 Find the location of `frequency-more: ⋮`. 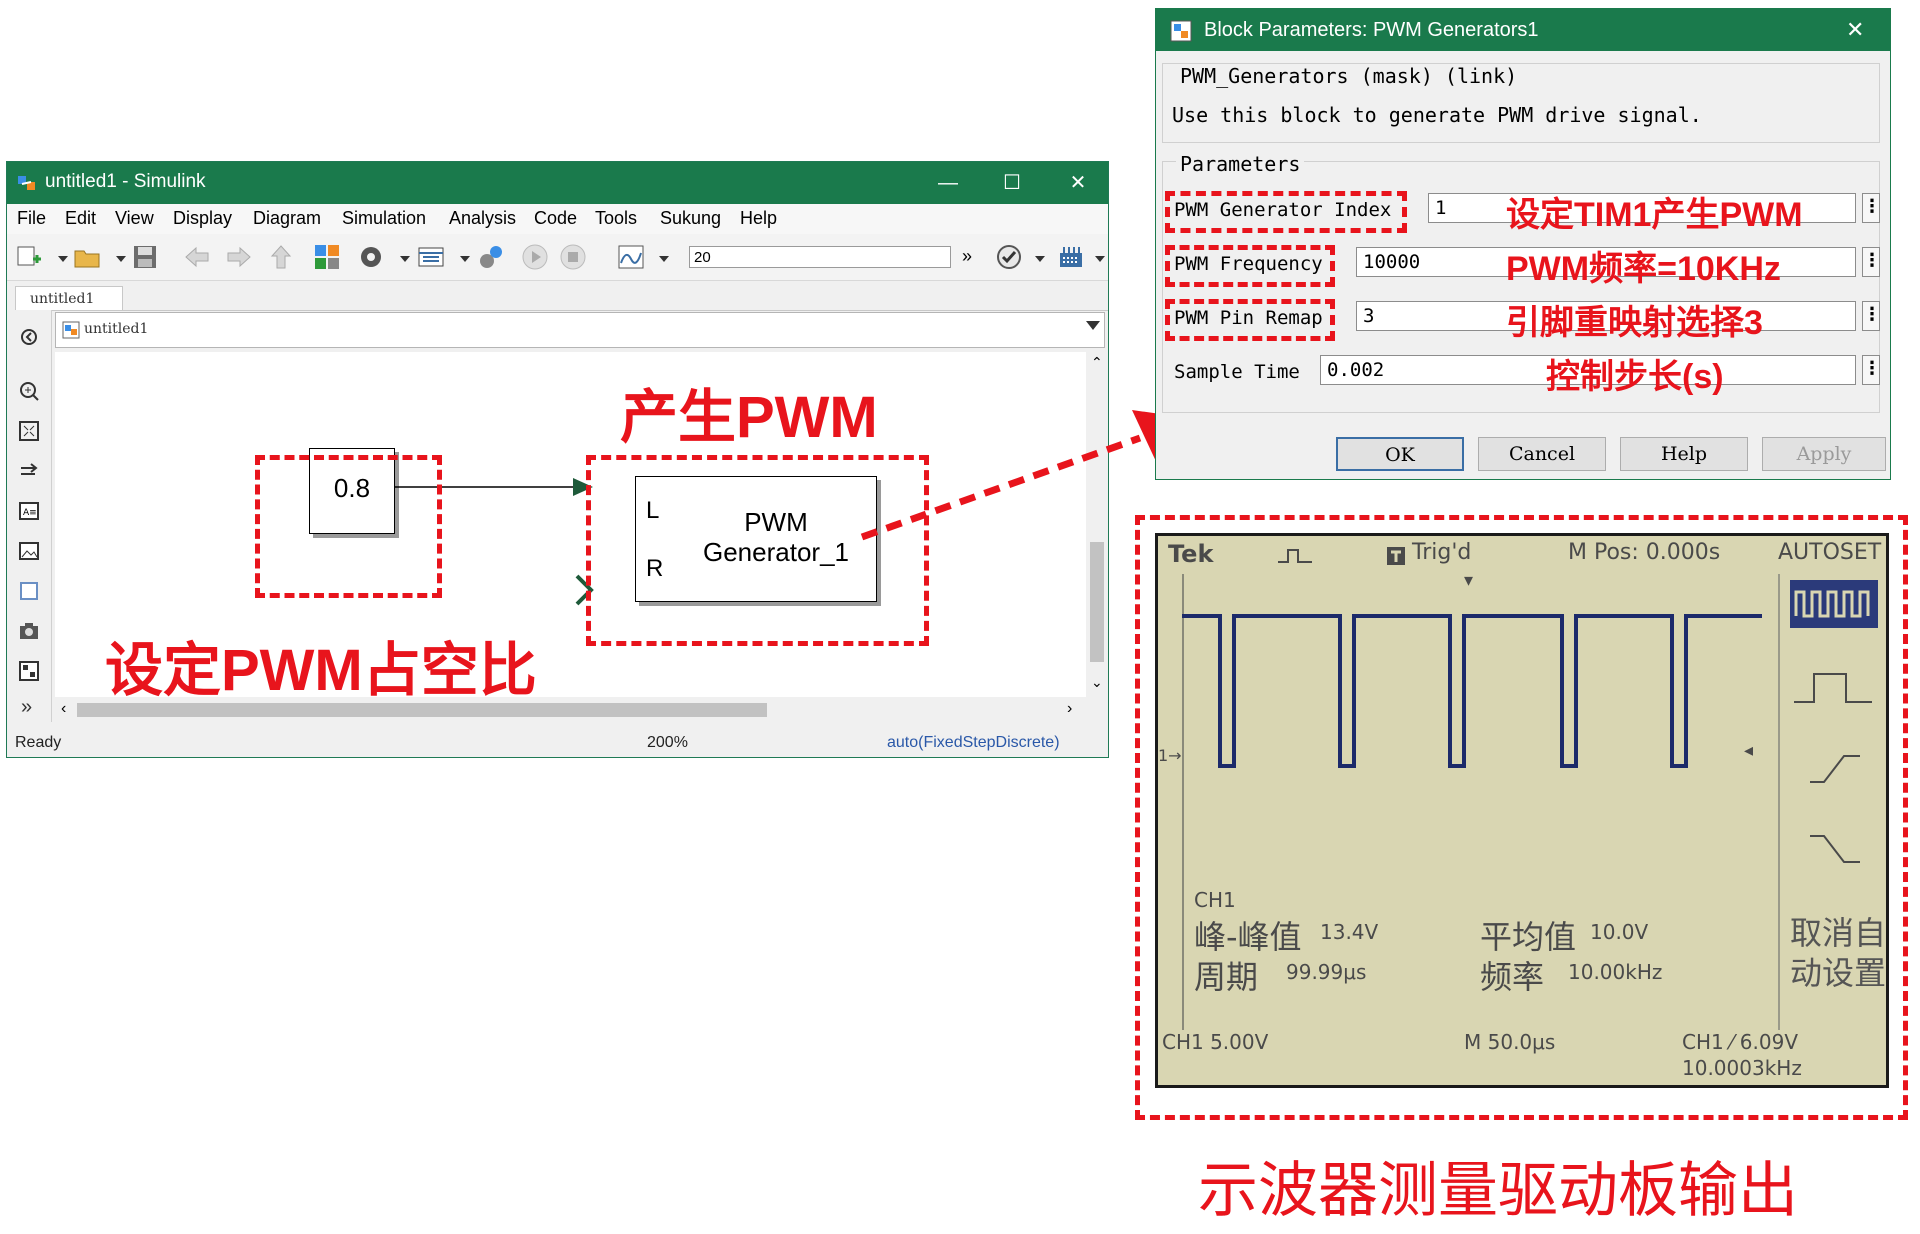

frequency-more: ⋮ is located at coordinates (1871, 262).